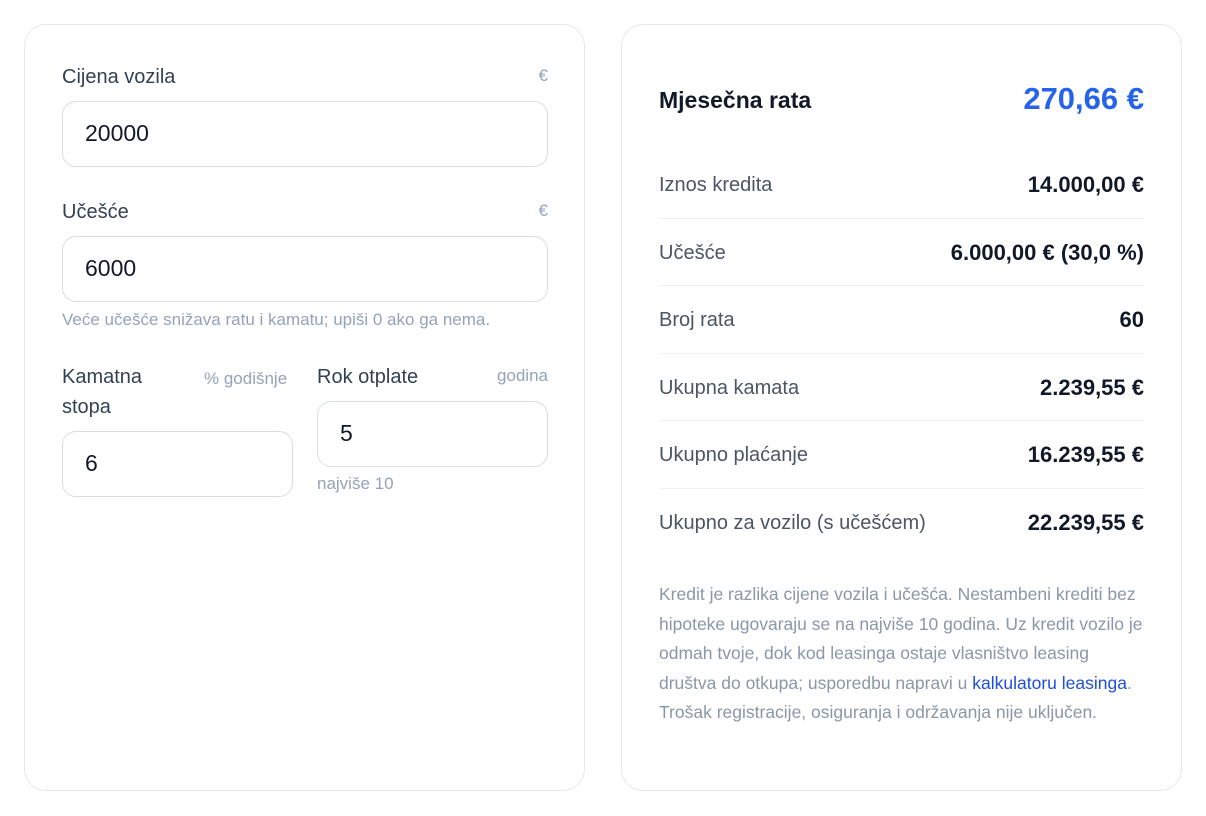  What do you see at coordinates (735, 100) in the screenshot?
I see `monthly-payment-label: Mjesečna rata` at bounding box center [735, 100].